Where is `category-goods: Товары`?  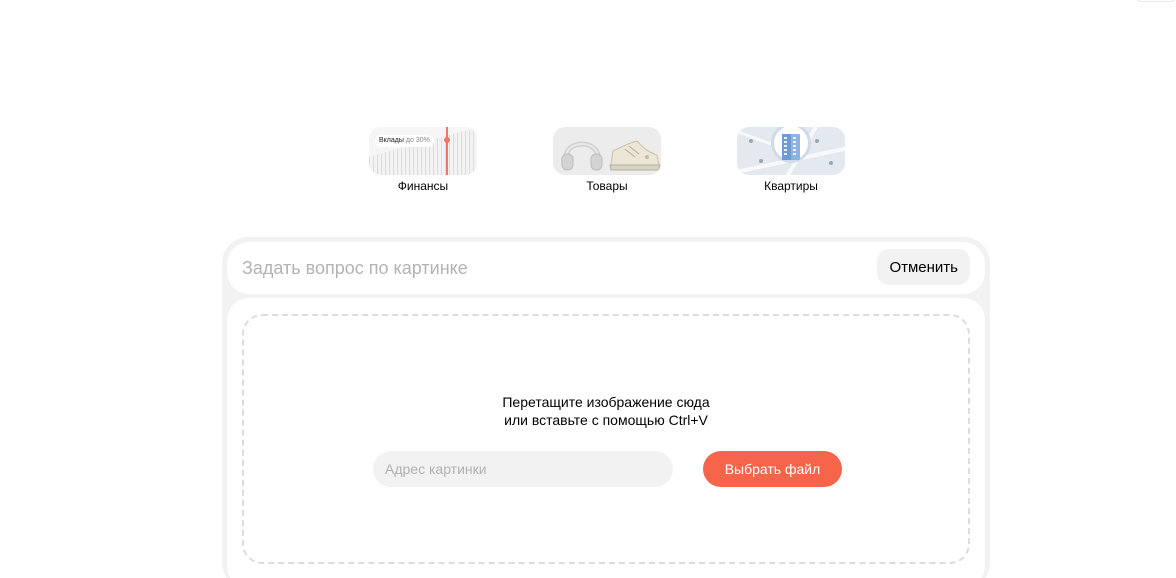 category-goods: Товары is located at coordinates (607, 160).